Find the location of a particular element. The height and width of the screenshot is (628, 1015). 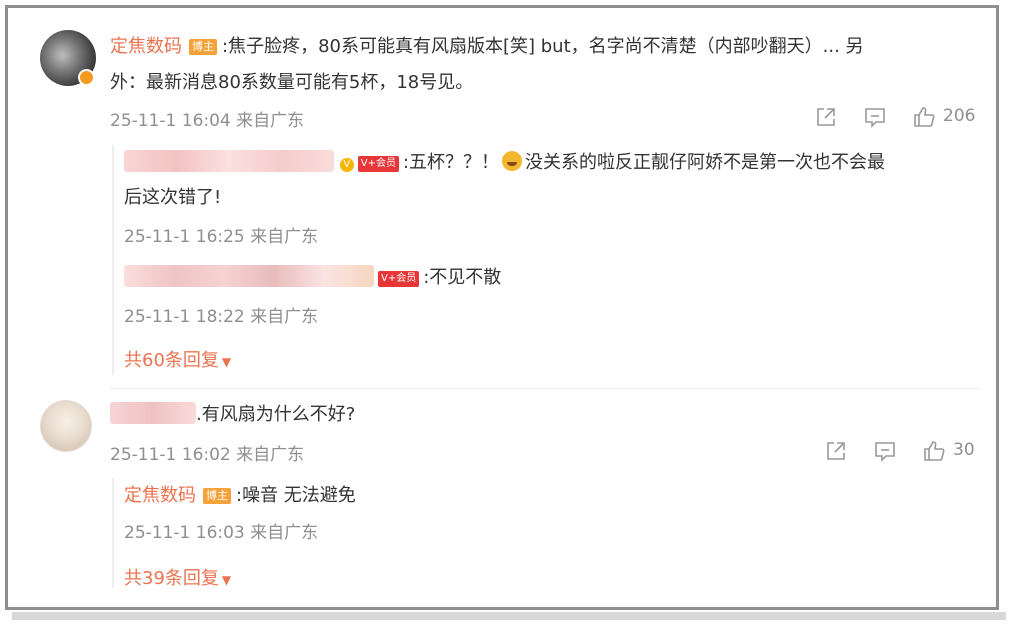

reply-time: 25-11-1 18:22 来自广东 is located at coordinates (221, 317).